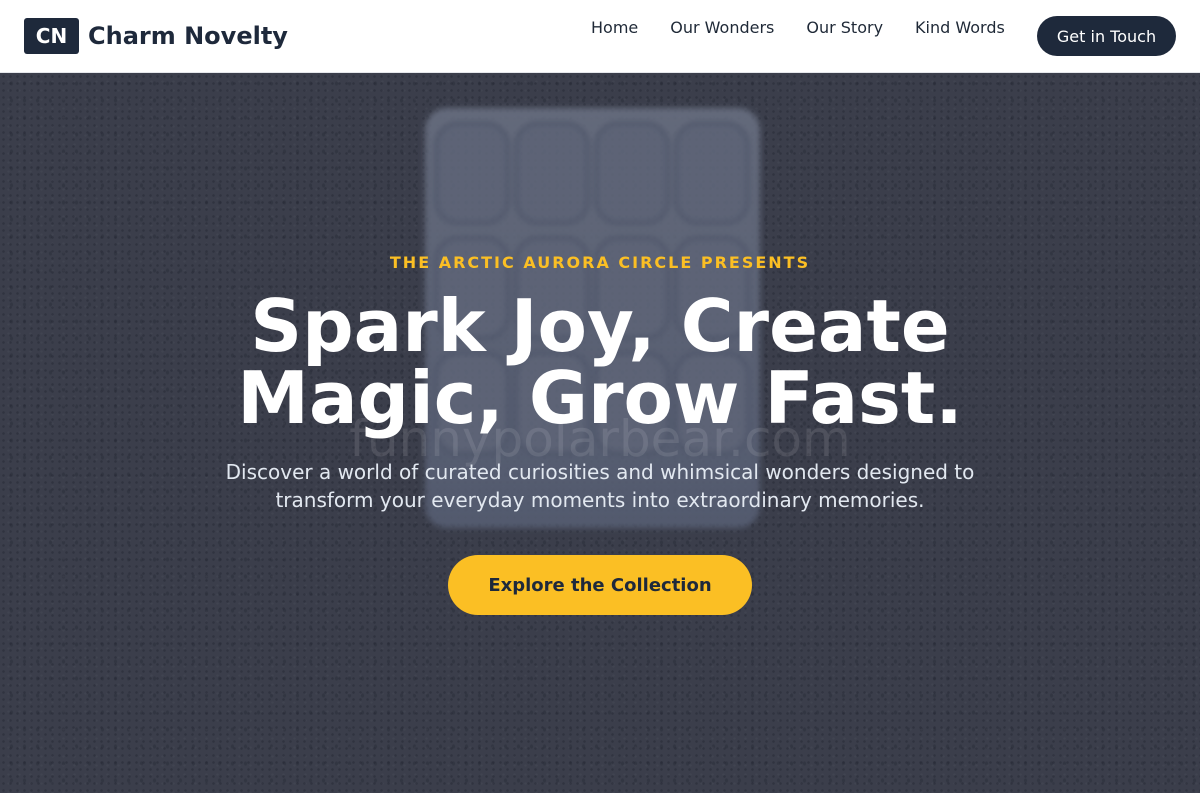 The image size is (1200, 800). What do you see at coordinates (1106, 36) in the screenshot?
I see `get-in-touch-button: Get in Touch` at bounding box center [1106, 36].